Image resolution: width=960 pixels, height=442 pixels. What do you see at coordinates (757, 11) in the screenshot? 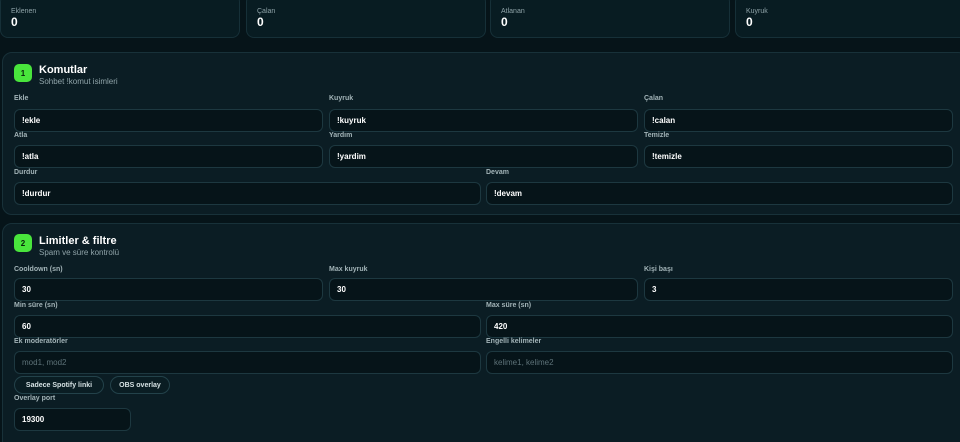
I see `stat-label: Kuyruk` at bounding box center [757, 11].